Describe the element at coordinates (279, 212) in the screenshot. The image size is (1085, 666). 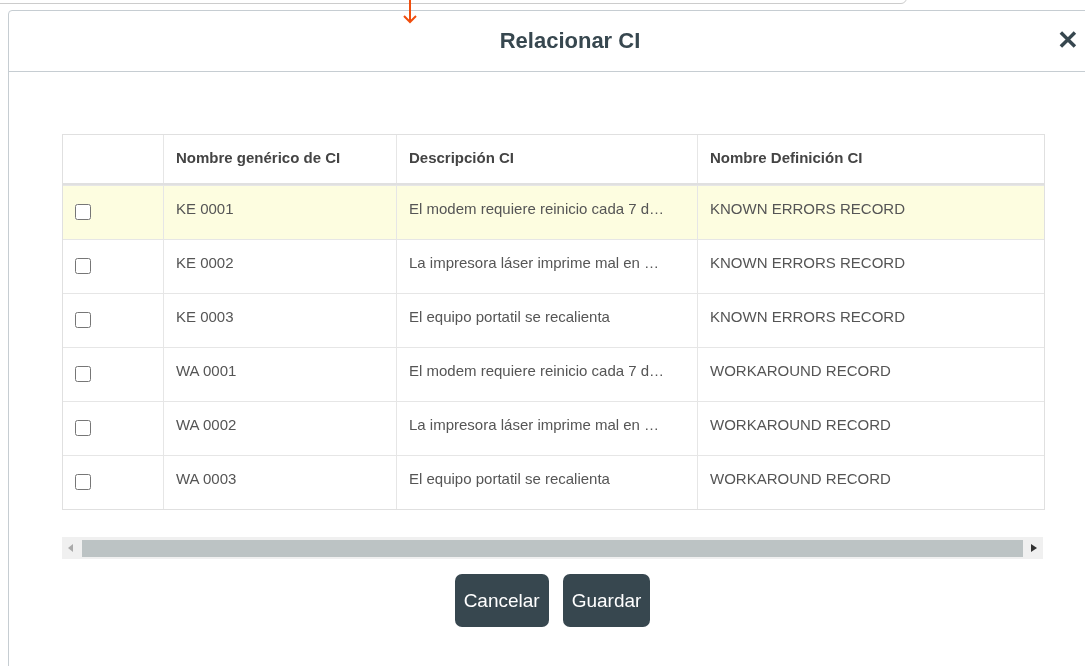
I see `table-cell: KE 0001` at that location.